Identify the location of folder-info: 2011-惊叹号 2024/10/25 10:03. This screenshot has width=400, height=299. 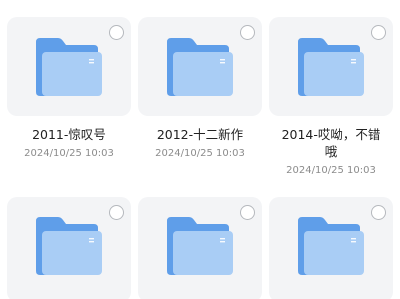
(69, 143).